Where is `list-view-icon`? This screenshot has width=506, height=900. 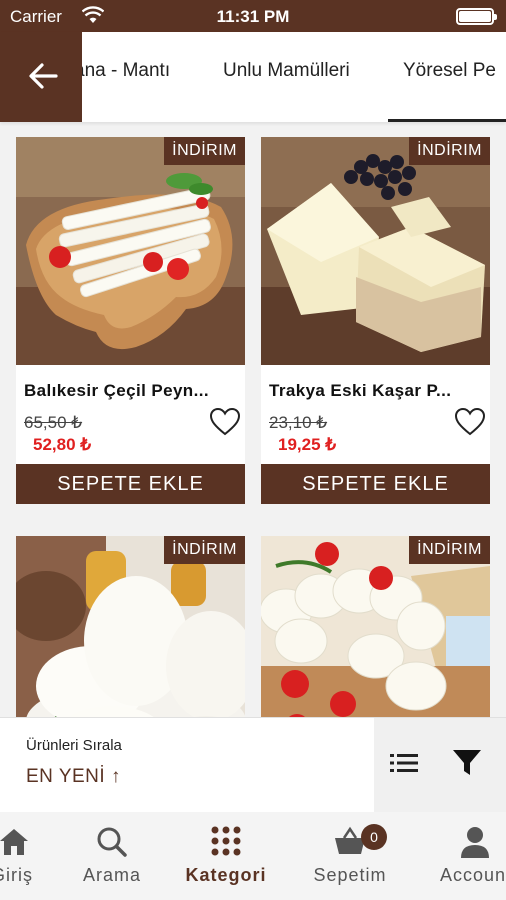 list-view-icon is located at coordinates (404, 763).